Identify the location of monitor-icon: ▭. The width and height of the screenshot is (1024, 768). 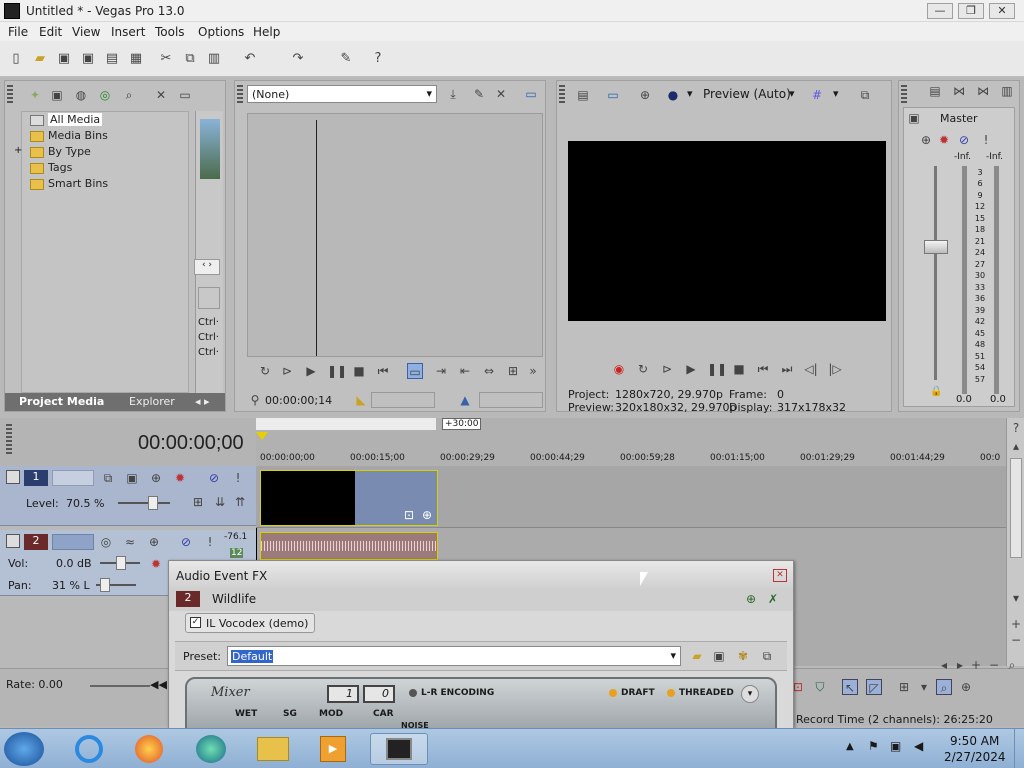
(531, 94).